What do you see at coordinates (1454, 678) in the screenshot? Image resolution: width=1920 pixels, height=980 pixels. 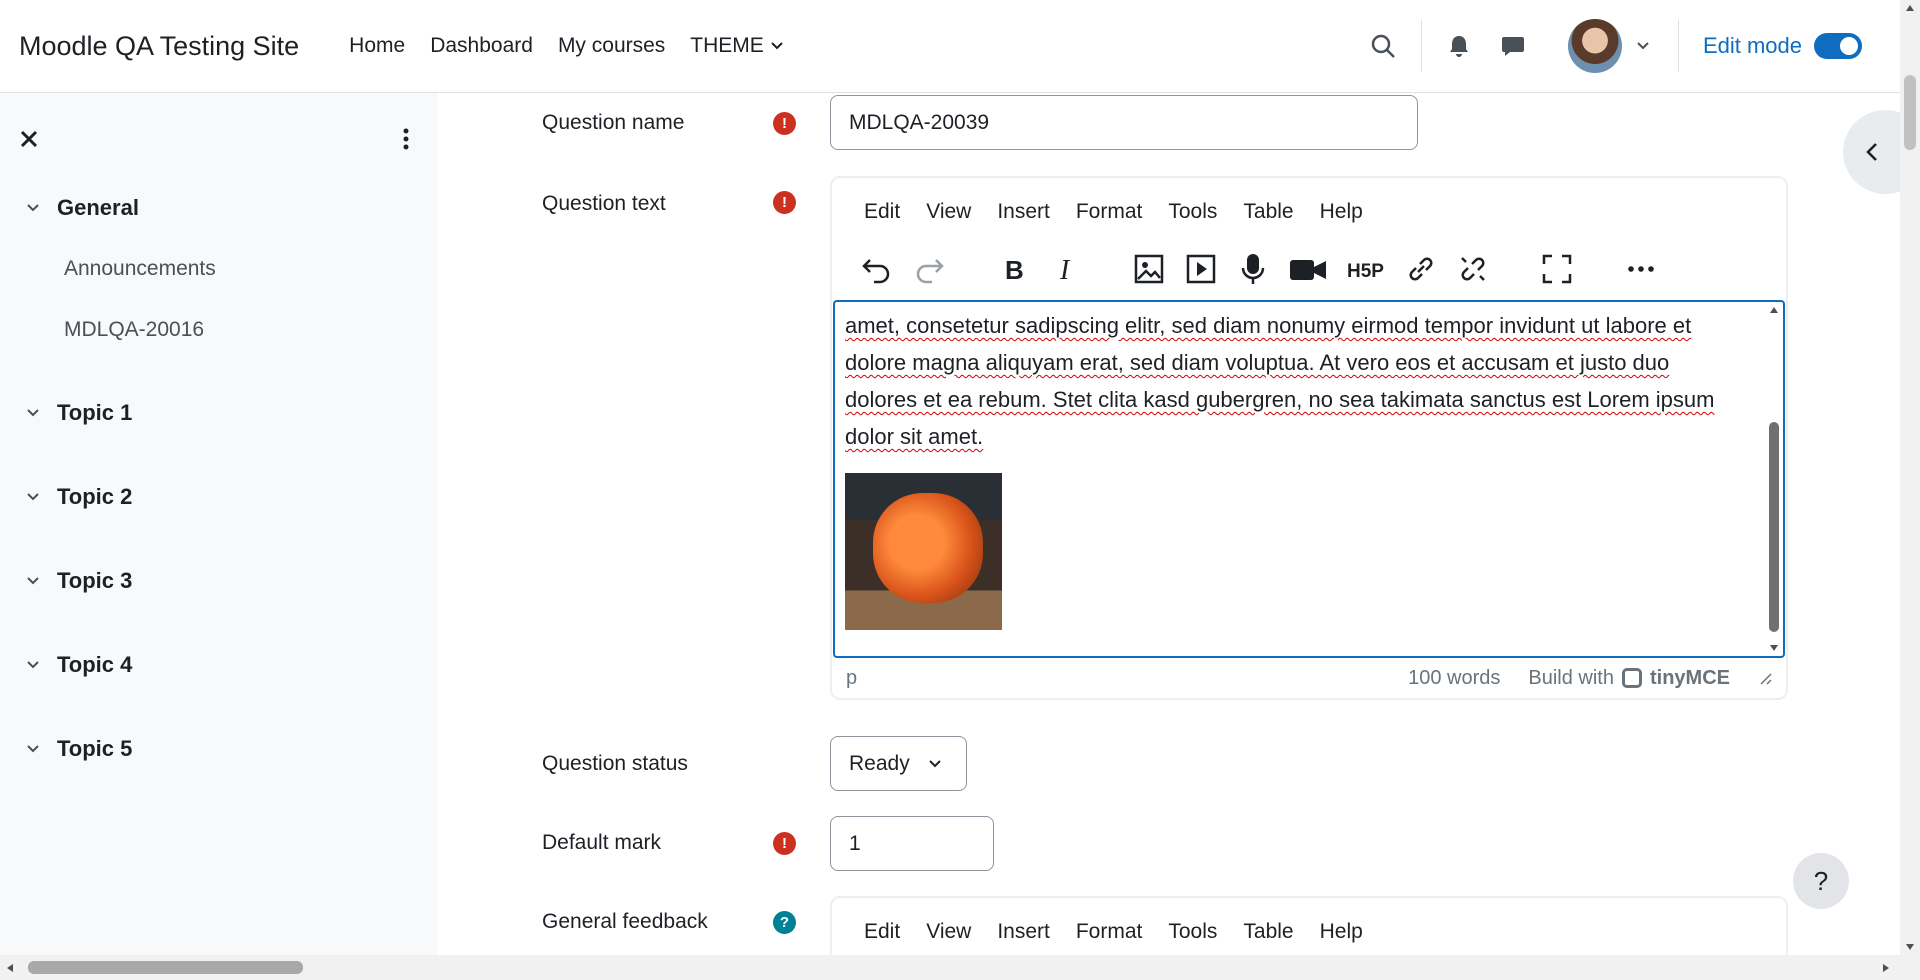 I see `word-count: 100 words` at bounding box center [1454, 678].